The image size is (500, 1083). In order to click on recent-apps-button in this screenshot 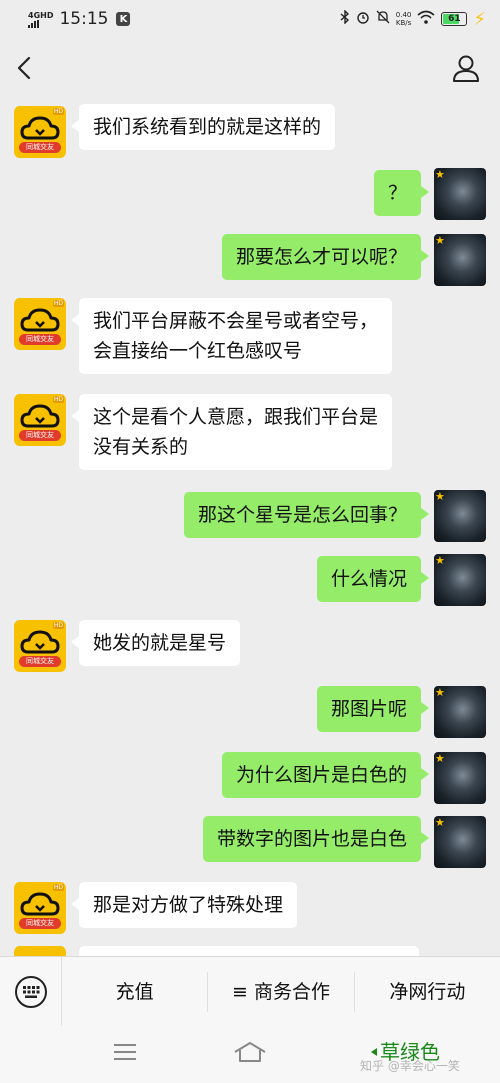, I will do `click(125, 1054)`.